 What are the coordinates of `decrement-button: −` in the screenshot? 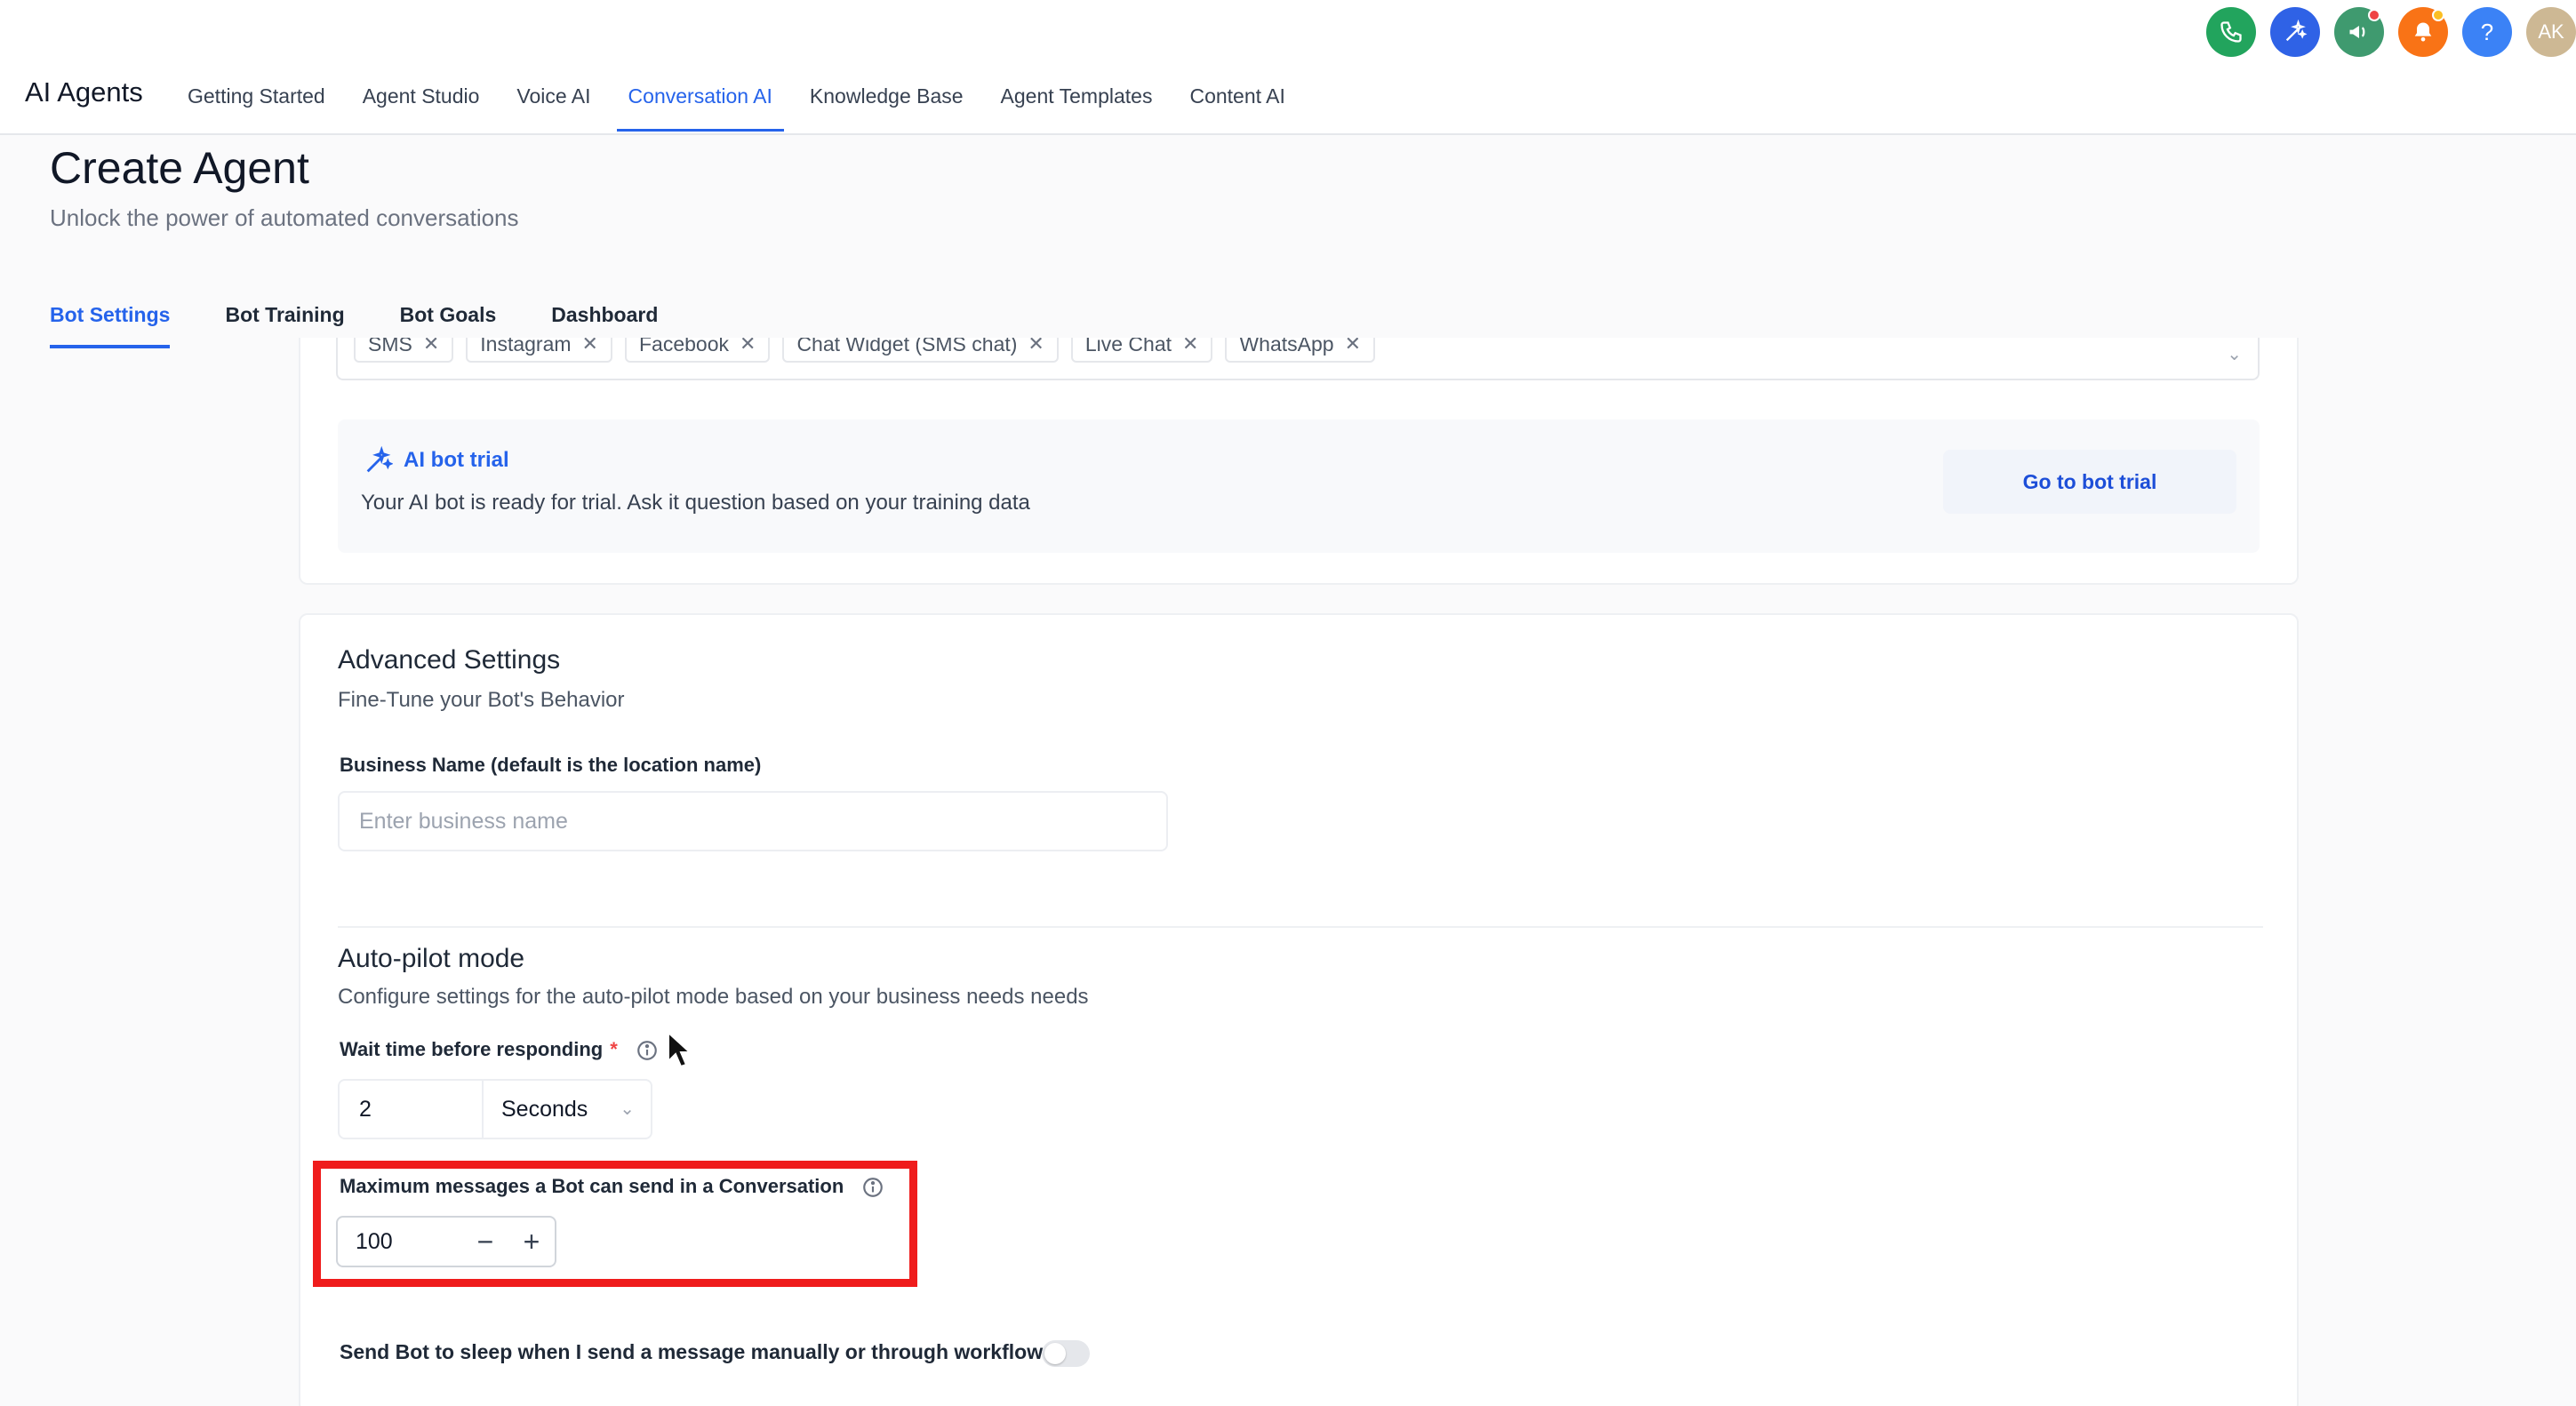 It's located at (485, 1242).